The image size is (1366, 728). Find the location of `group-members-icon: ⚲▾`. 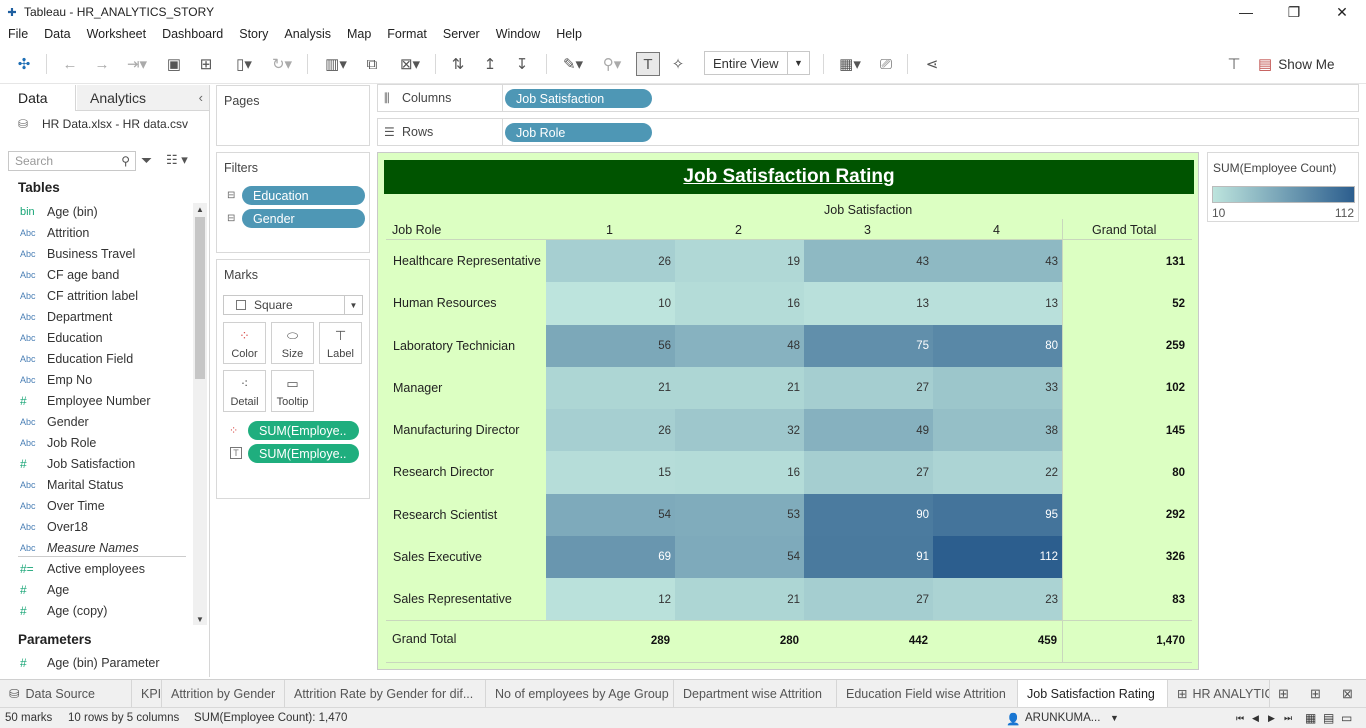

group-members-icon: ⚲▾ is located at coordinates (612, 64).